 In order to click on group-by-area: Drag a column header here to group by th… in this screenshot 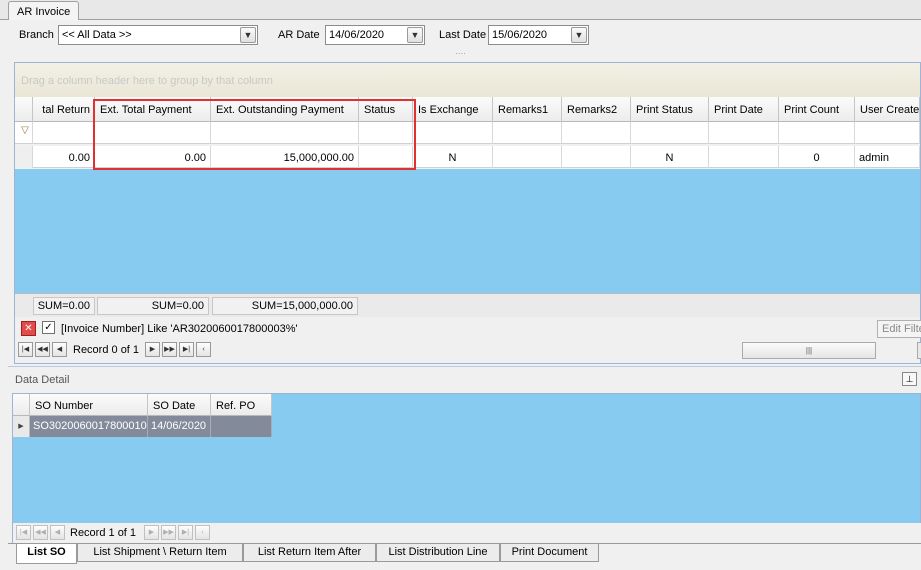, I will do `click(467, 80)`.